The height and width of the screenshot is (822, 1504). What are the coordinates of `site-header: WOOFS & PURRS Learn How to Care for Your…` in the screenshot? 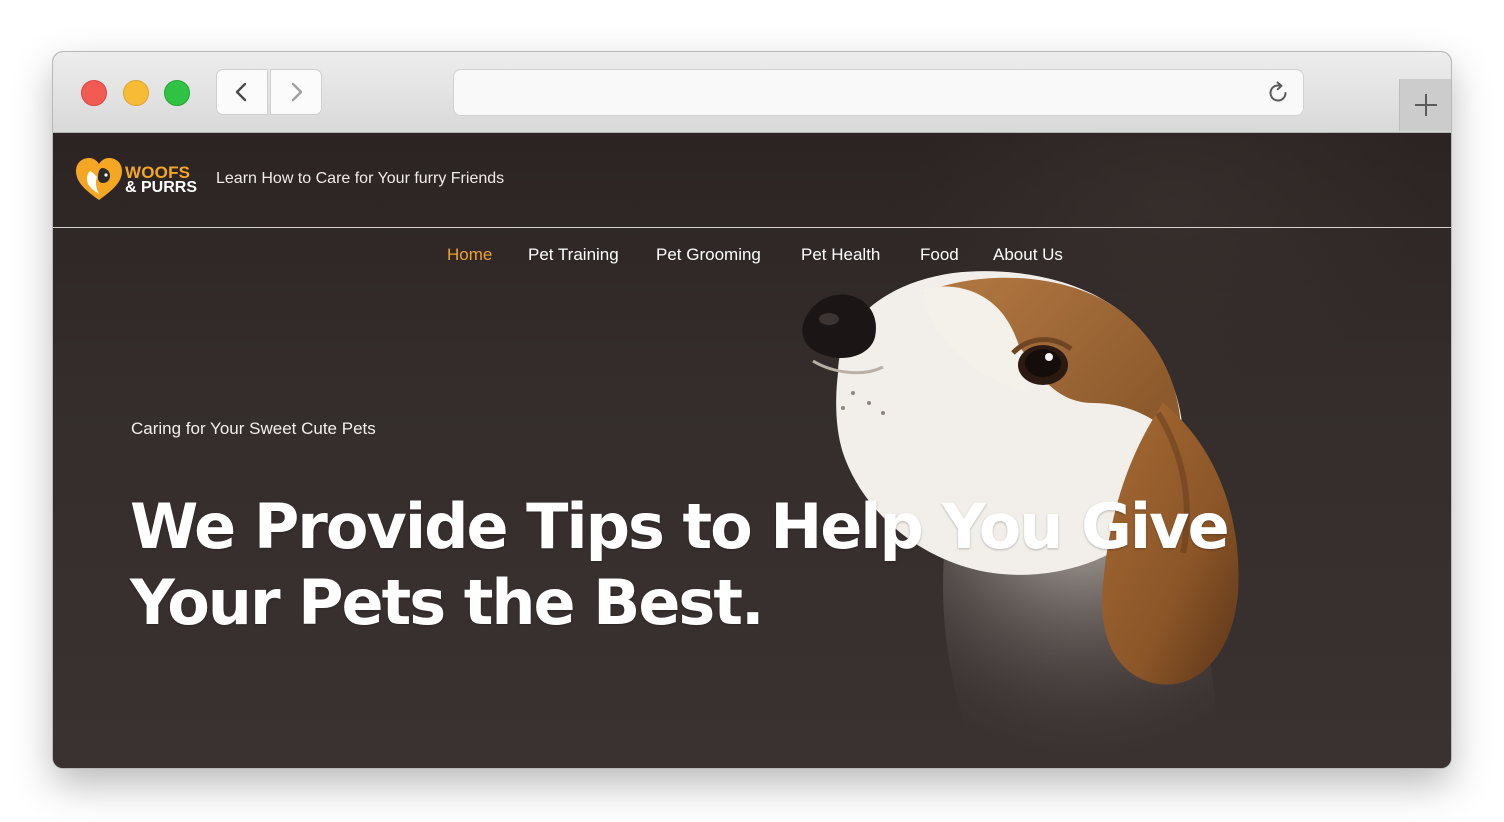 It's located at (752, 180).